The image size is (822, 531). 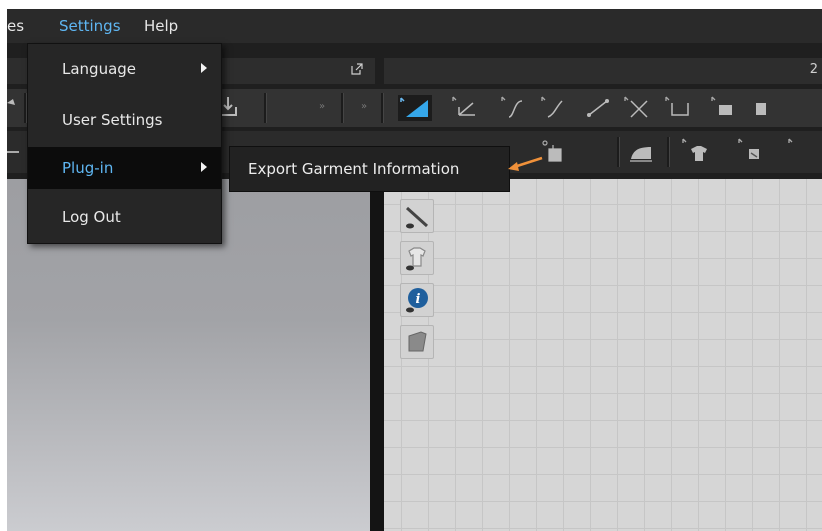 What do you see at coordinates (555, 108) in the screenshot?
I see `curve-point-tool-icon` at bounding box center [555, 108].